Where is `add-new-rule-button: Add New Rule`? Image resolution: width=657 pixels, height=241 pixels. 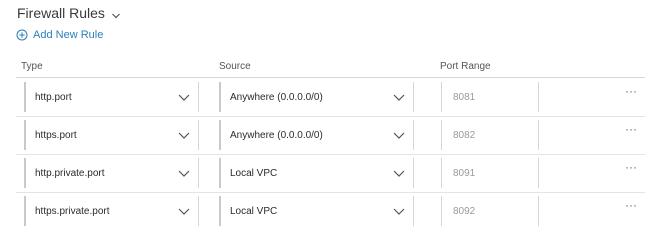 add-new-rule-button: Add New Rule is located at coordinates (59, 35).